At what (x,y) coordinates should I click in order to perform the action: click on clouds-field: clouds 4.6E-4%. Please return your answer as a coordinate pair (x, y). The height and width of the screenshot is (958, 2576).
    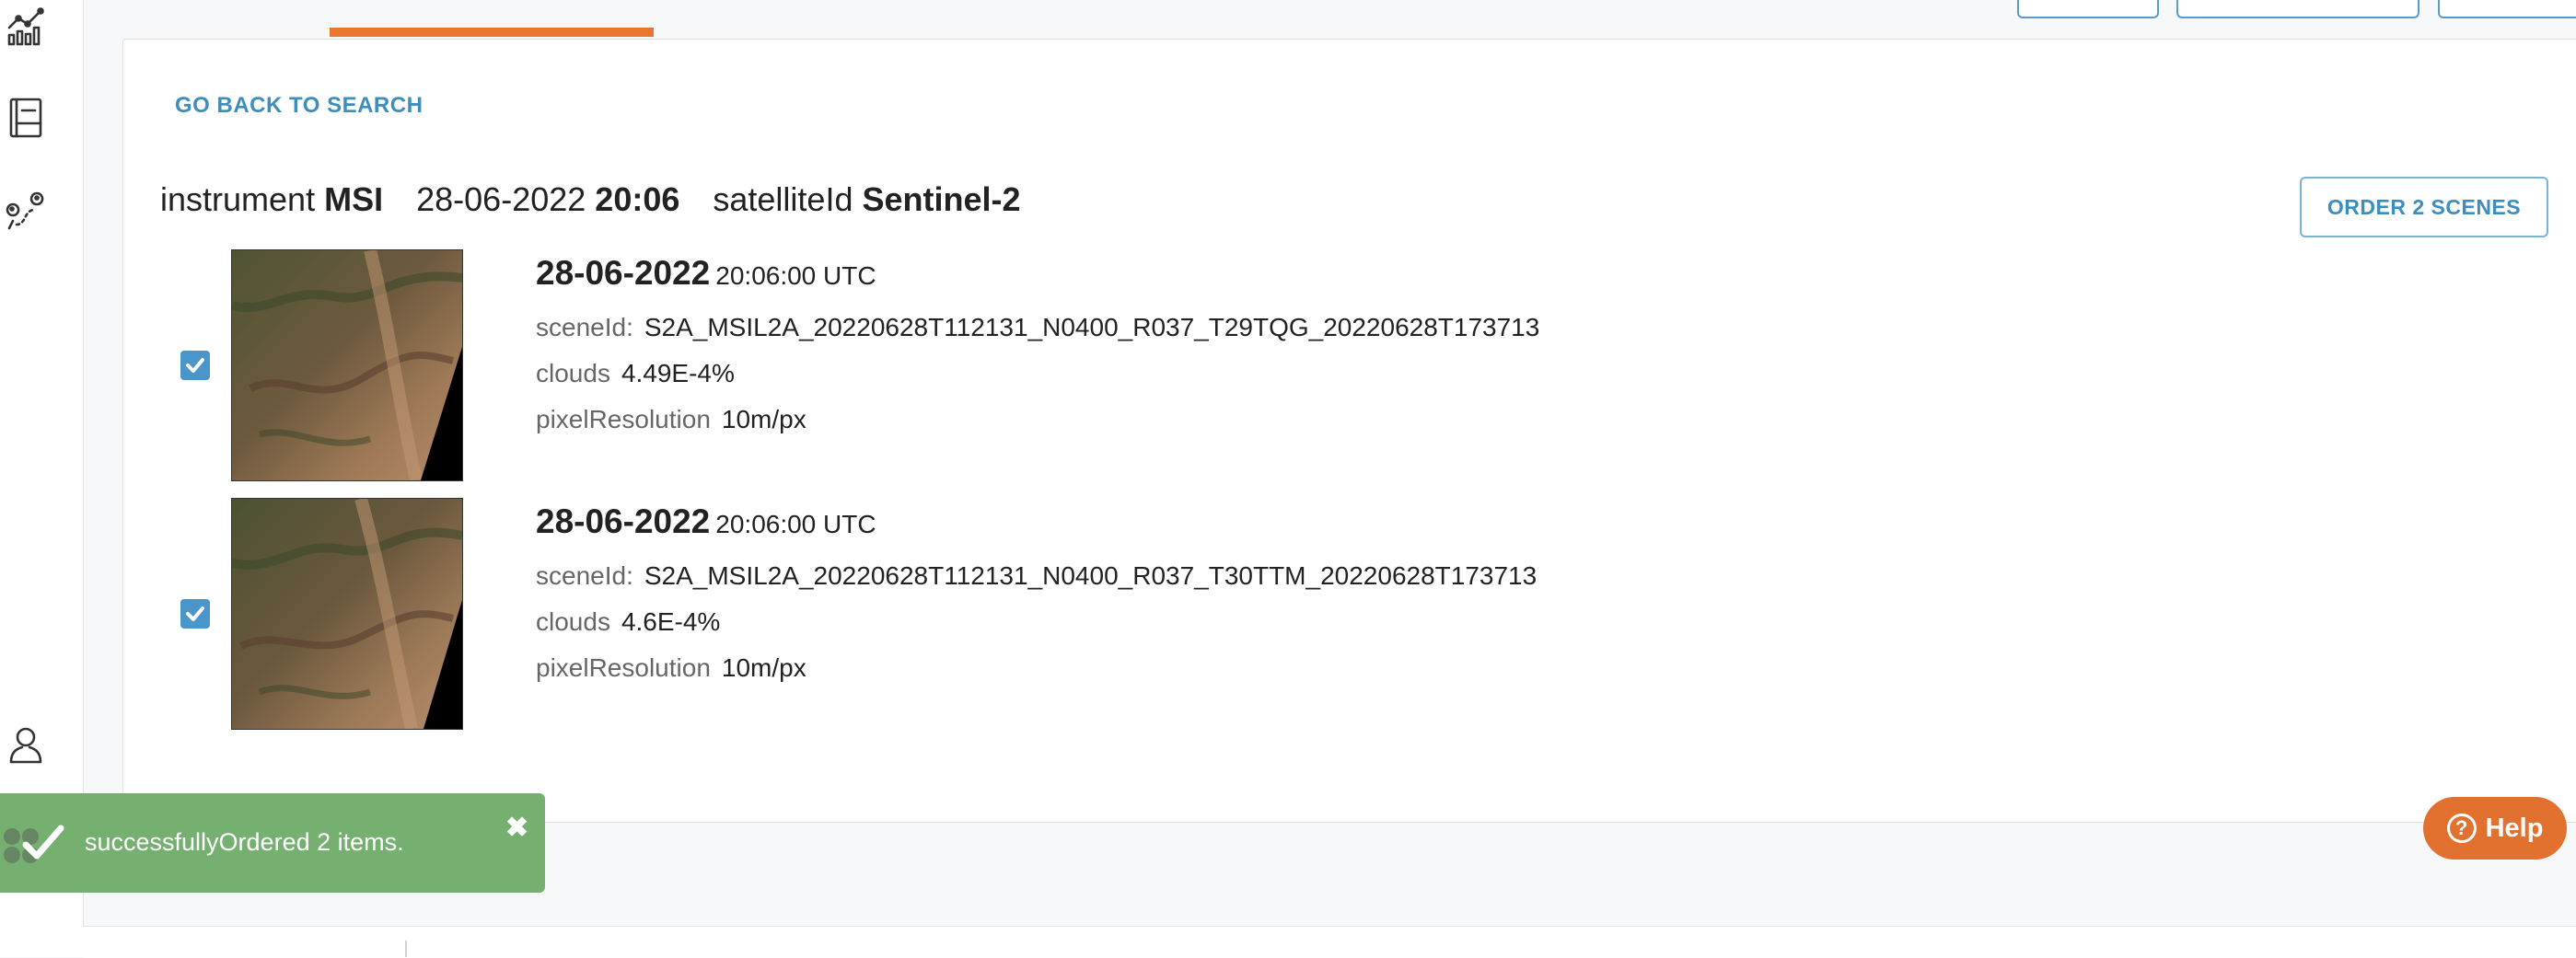
    Looking at the image, I should click on (628, 622).